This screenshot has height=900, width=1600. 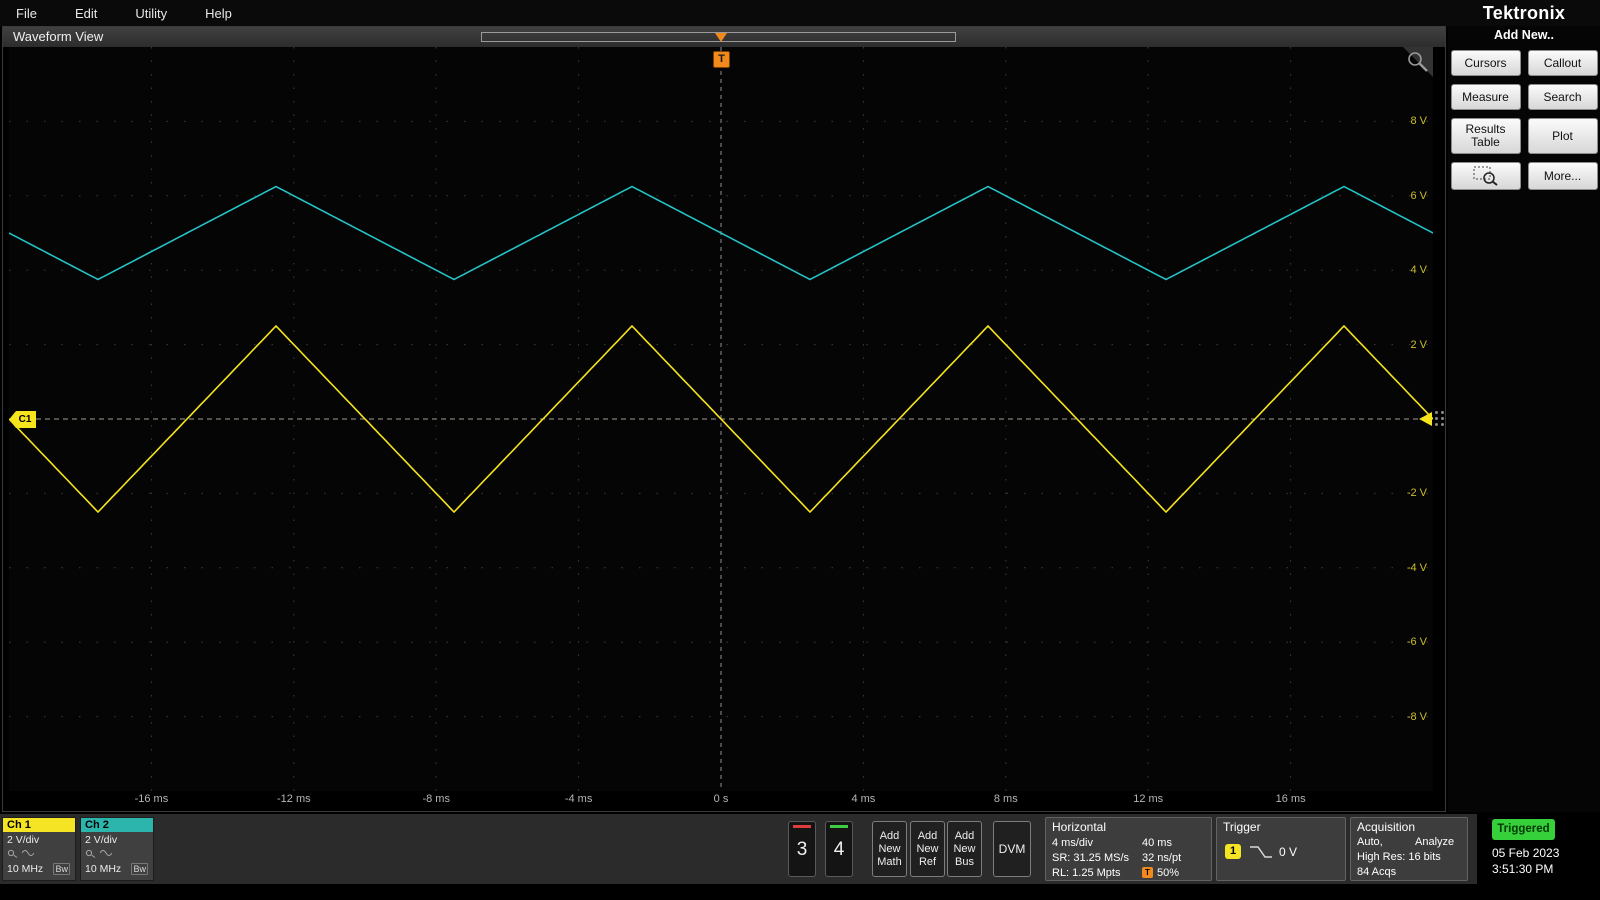 What do you see at coordinates (1435, 842) in the screenshot?
I see `acquisition-analyze: Analyze` at bounding box center [1435, 842].